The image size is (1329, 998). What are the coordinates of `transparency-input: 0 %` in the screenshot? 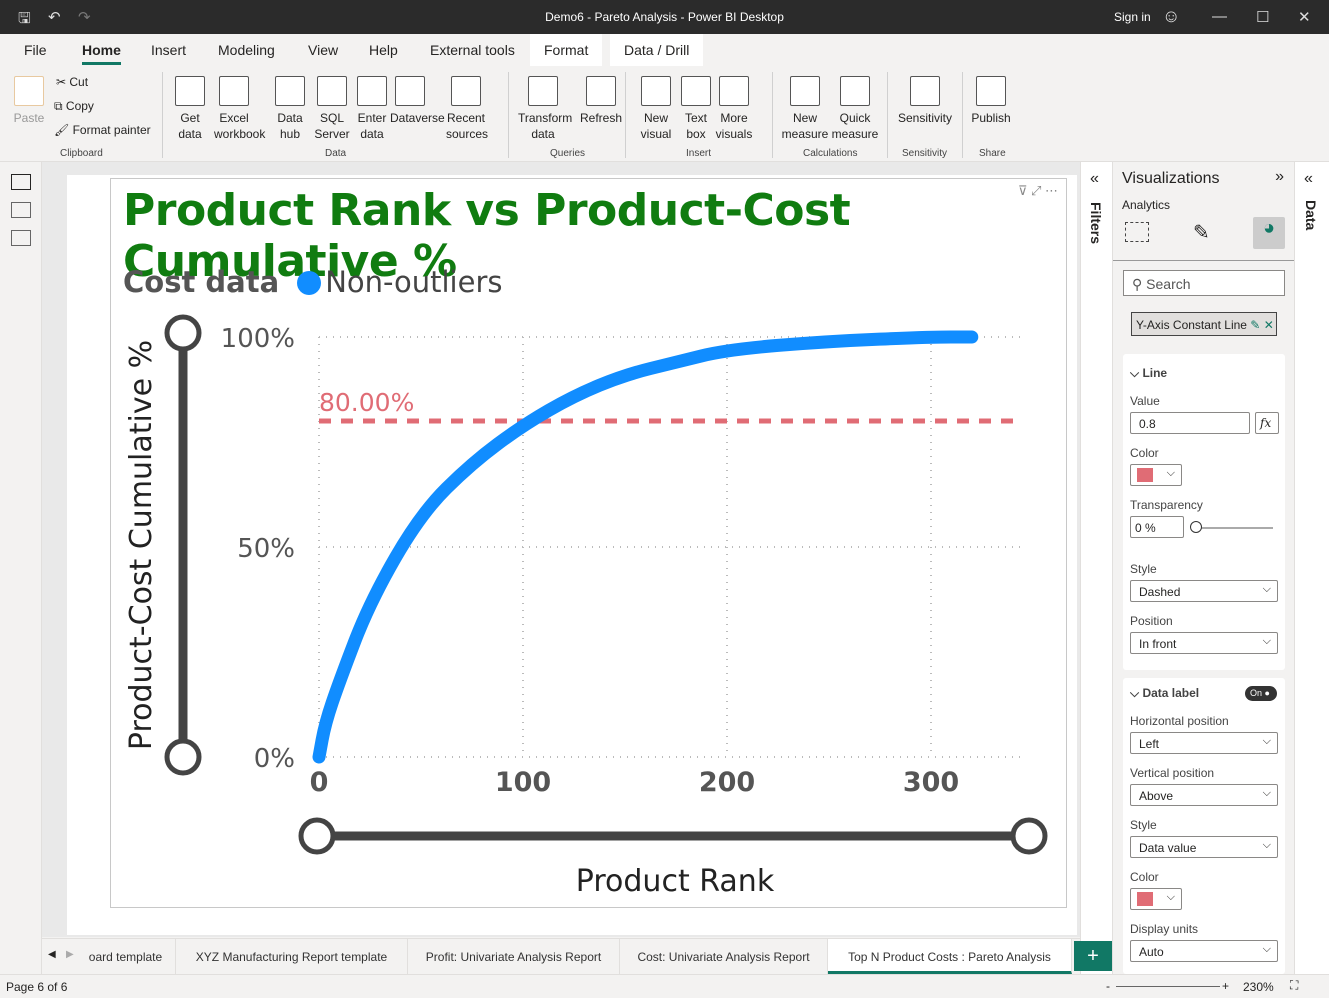 It's located at (1157, 527).